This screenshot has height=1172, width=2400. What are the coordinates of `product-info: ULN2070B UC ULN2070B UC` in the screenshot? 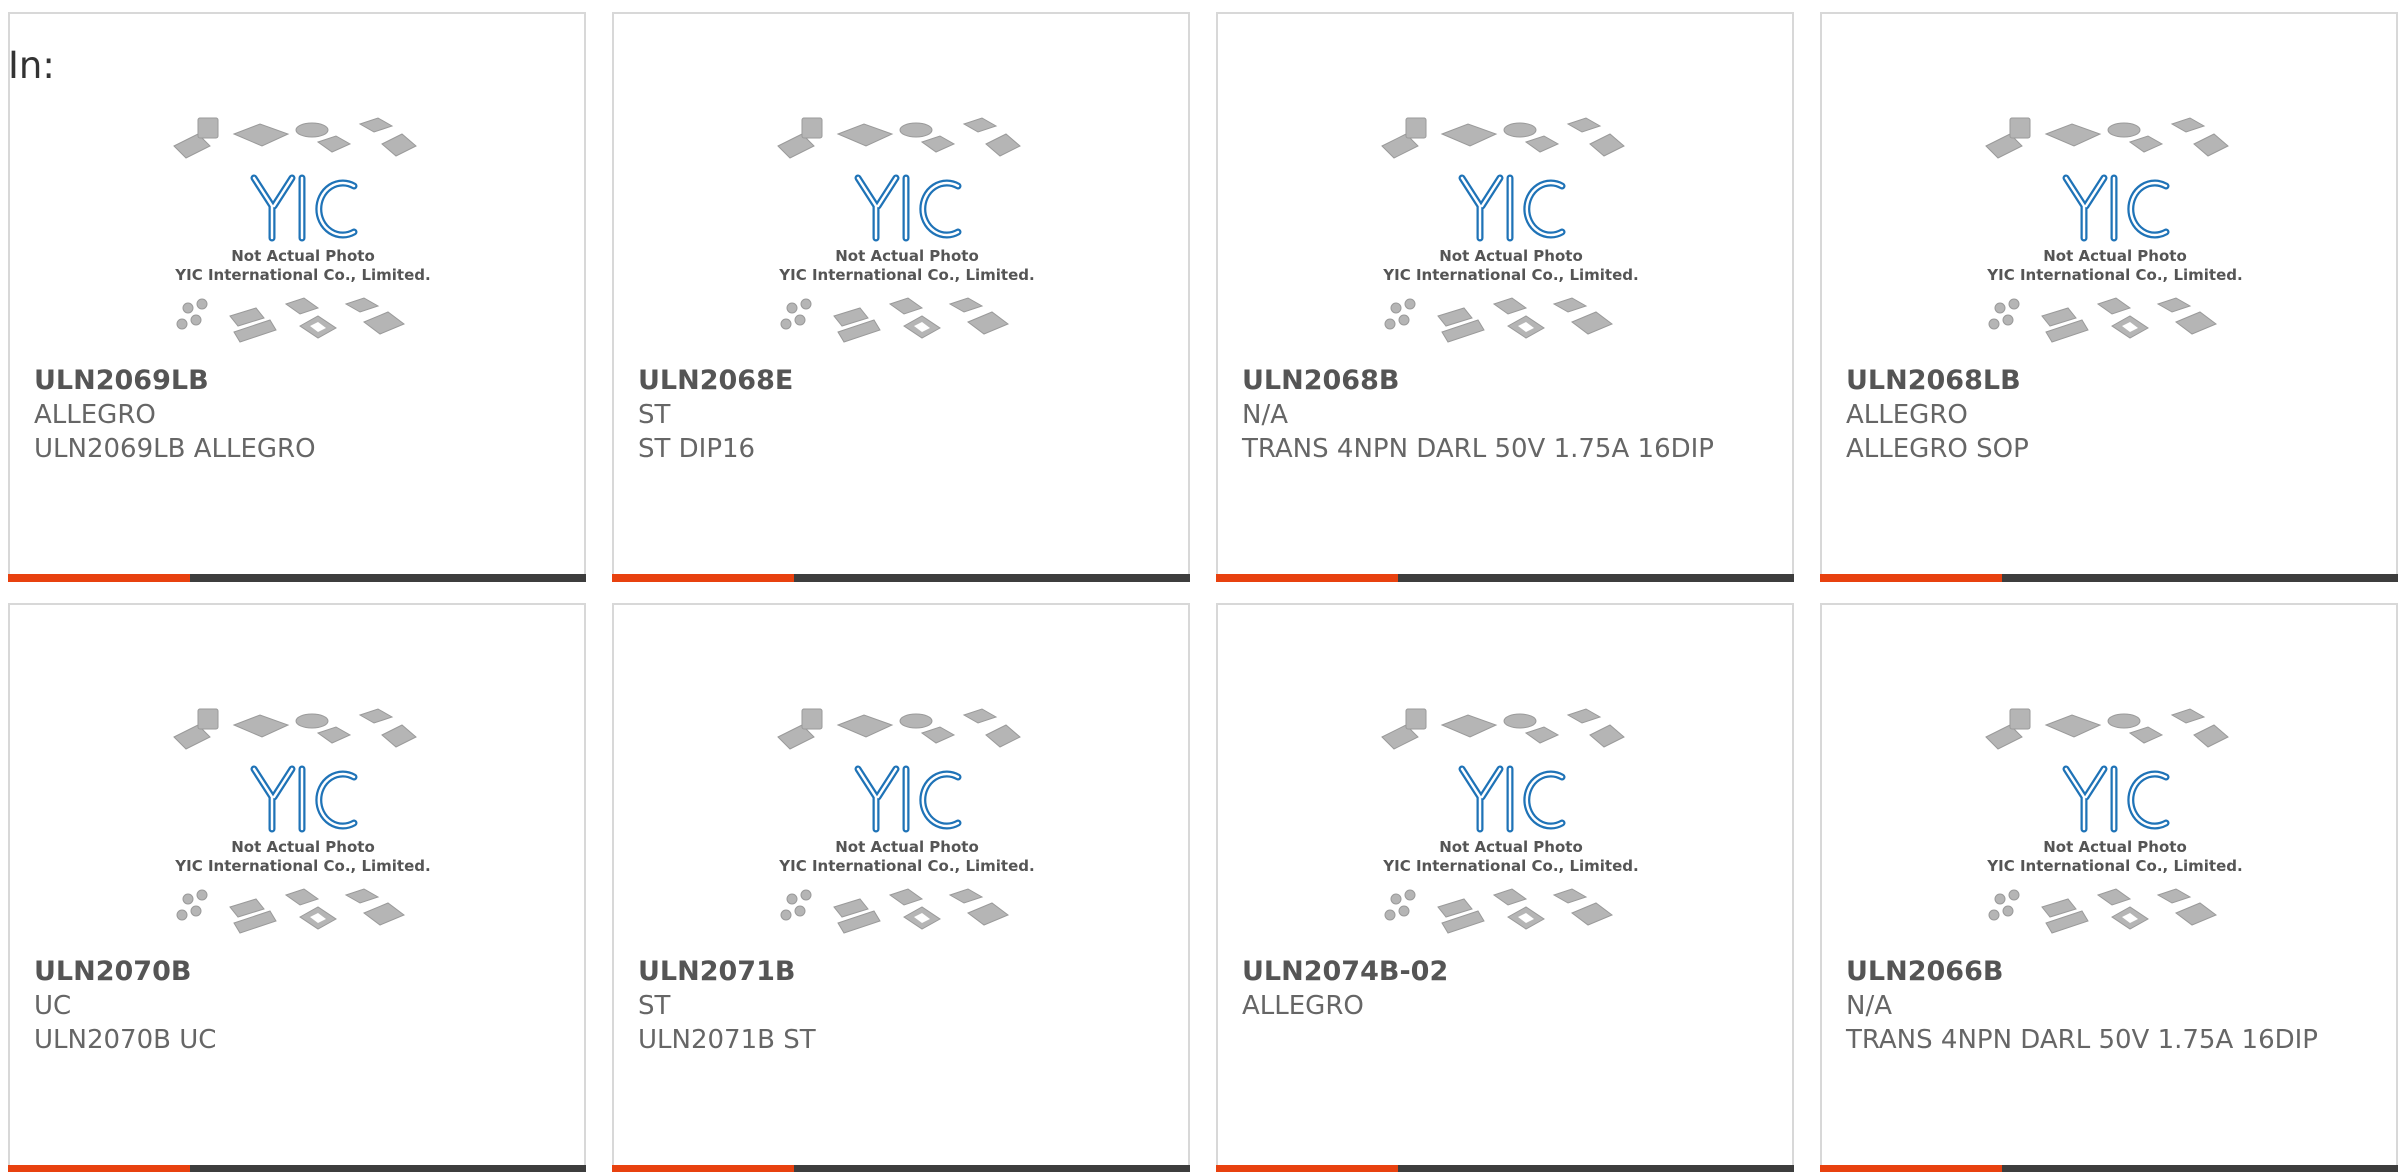 It's located at (299, 1006).